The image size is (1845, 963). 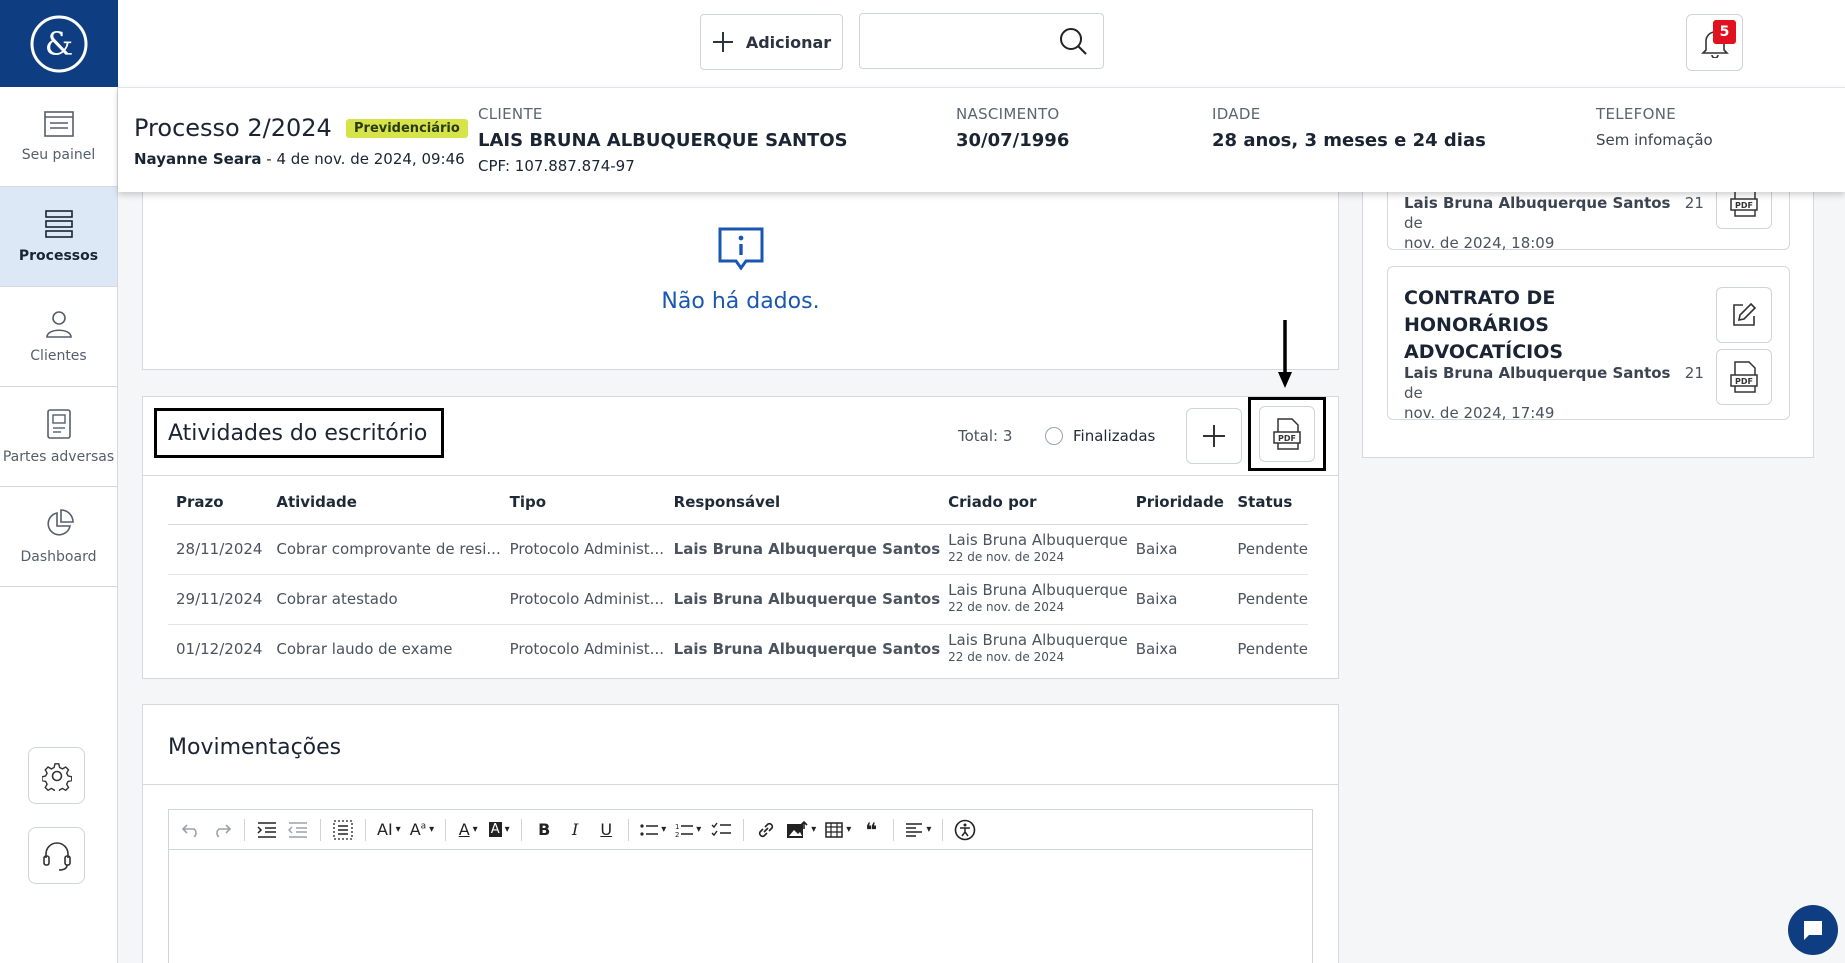 I want to click on select-all-button, so click(x=343, y=830).